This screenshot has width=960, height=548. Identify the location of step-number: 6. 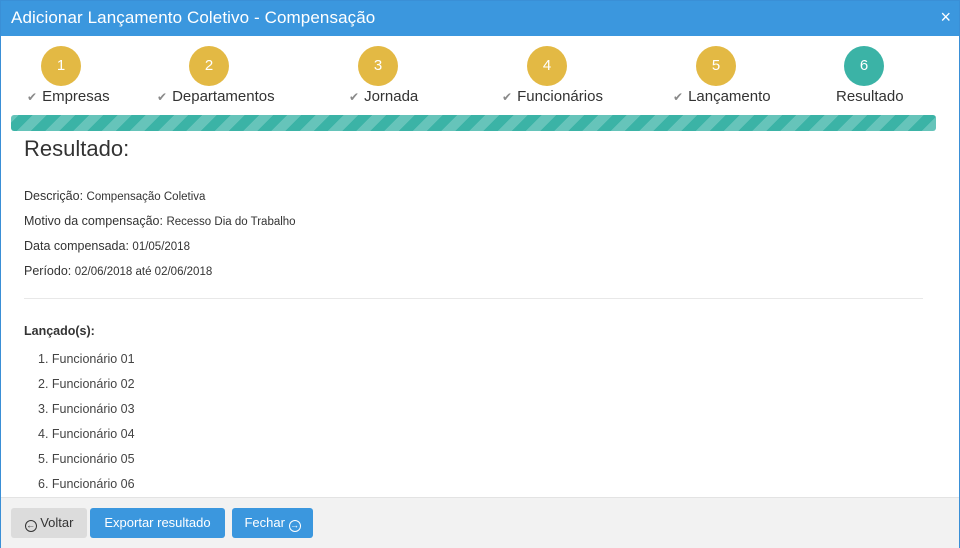
(864, 66).